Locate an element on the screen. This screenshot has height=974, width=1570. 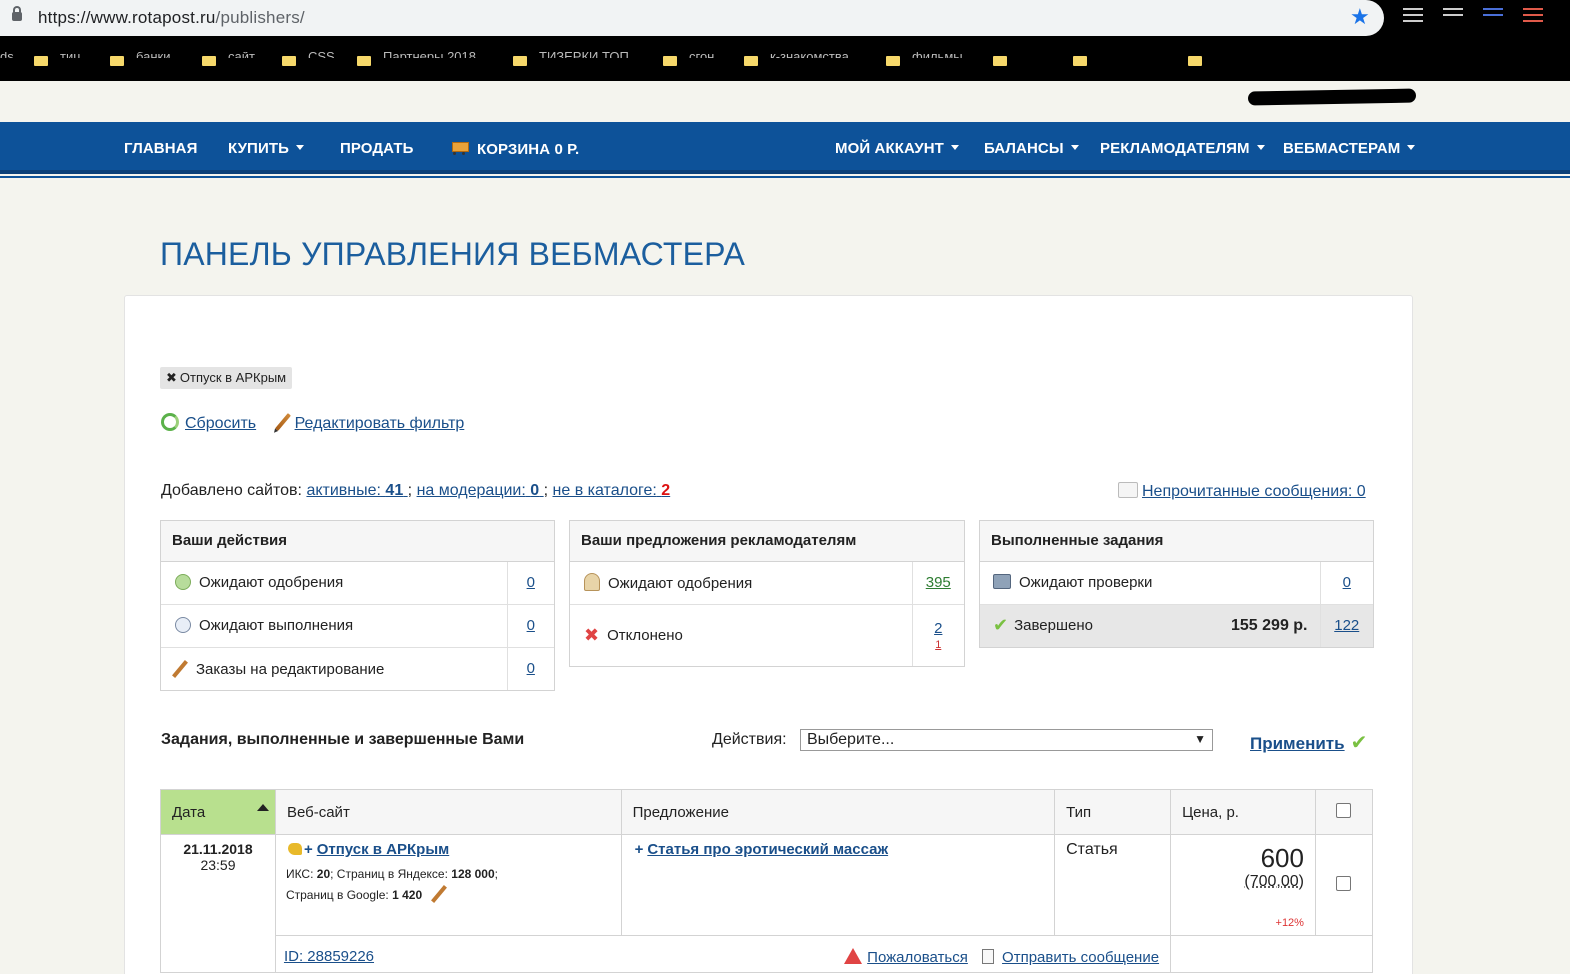
nav-divider is located at coordinates (785, 177).